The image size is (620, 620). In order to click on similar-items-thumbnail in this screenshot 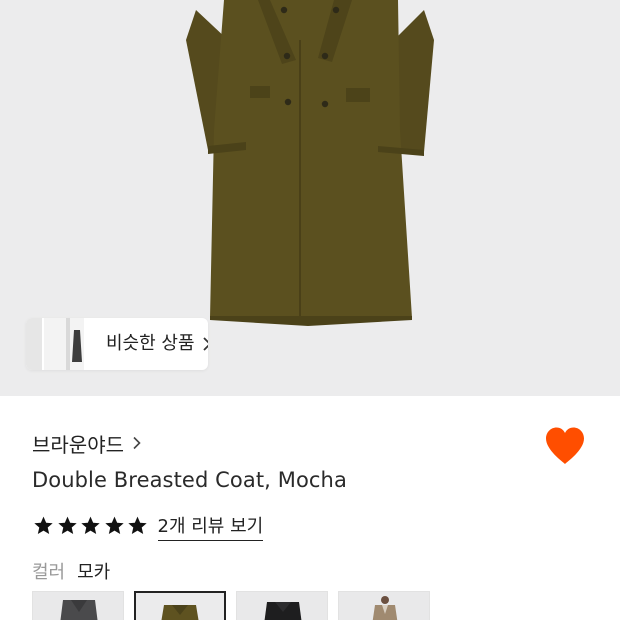, I will do `click(55, 344)`.